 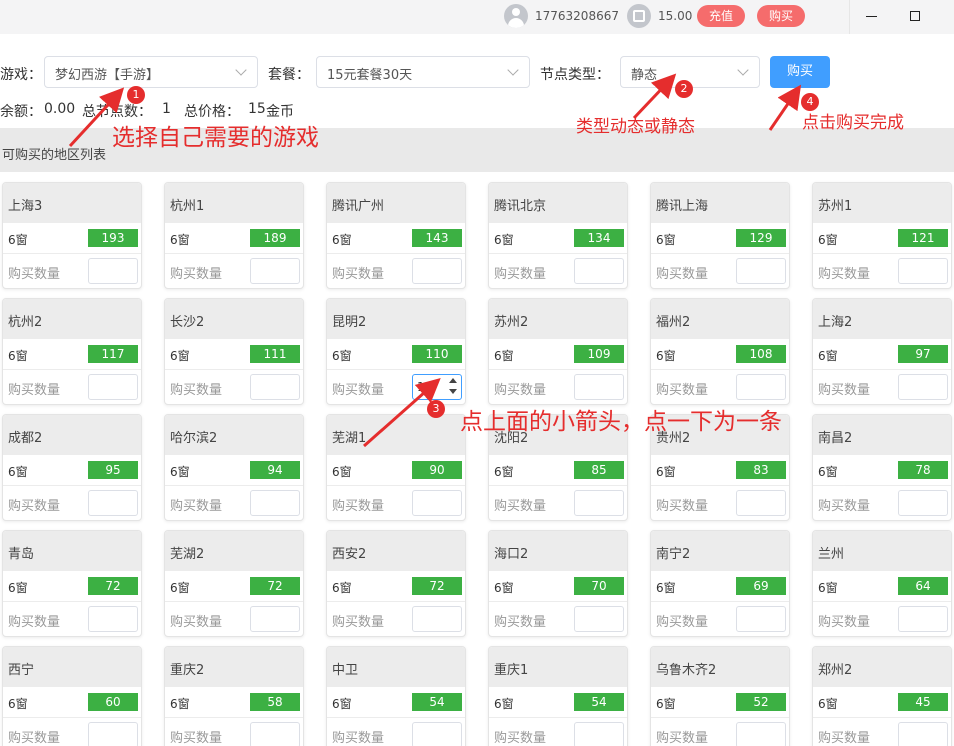 I want to click on region-card: 青岛 6窗 72 购买数量, so click(x=72, y=583).